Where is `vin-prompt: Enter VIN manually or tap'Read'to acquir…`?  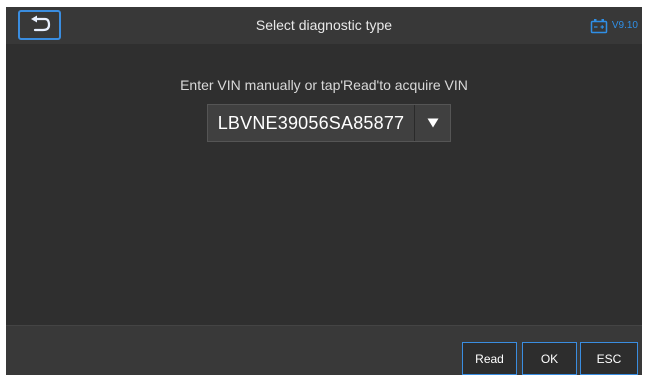 vin-prompt: Enter VIN manually or tap'Read'to acquir… is located at coordinates (324, 85).